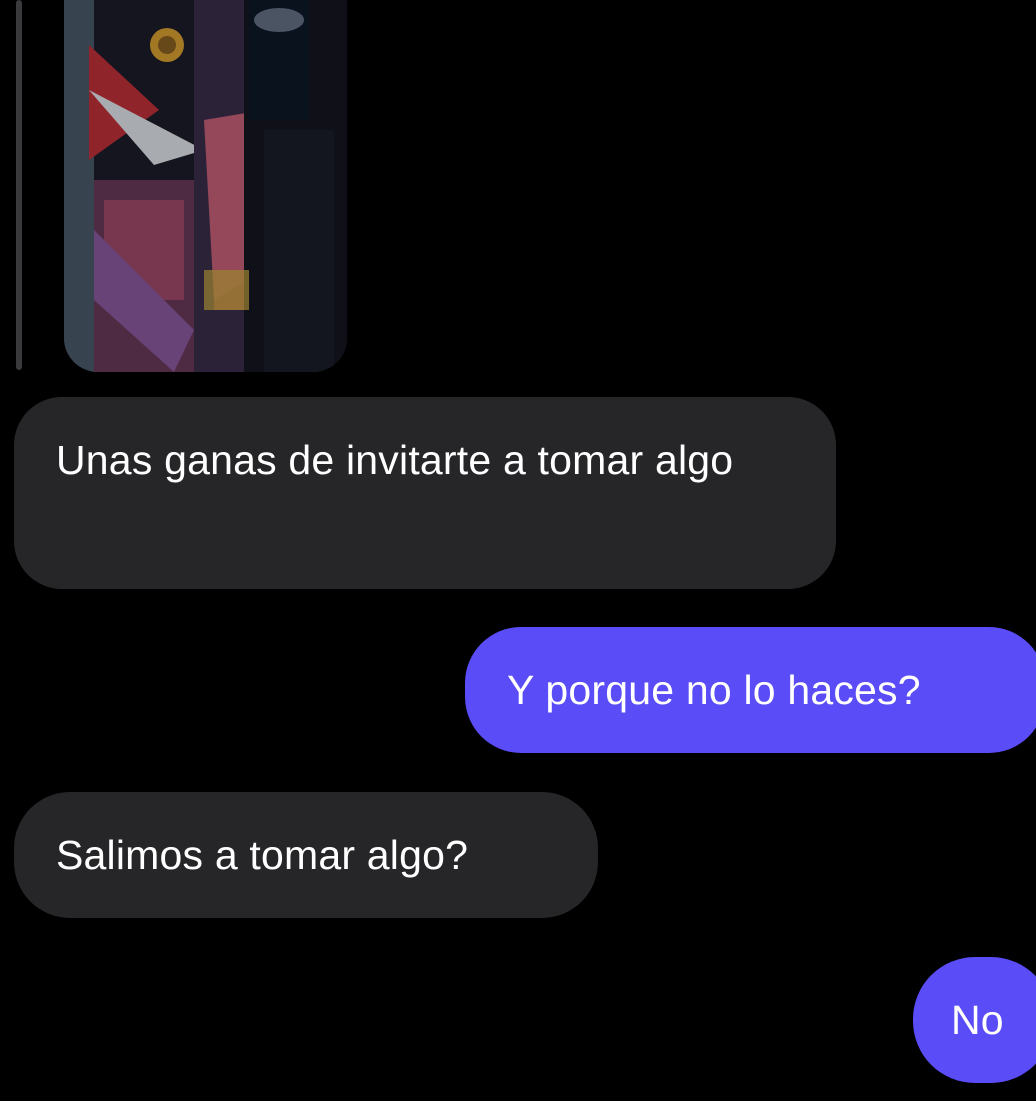  I want to click on story-image, so click(205, 186).